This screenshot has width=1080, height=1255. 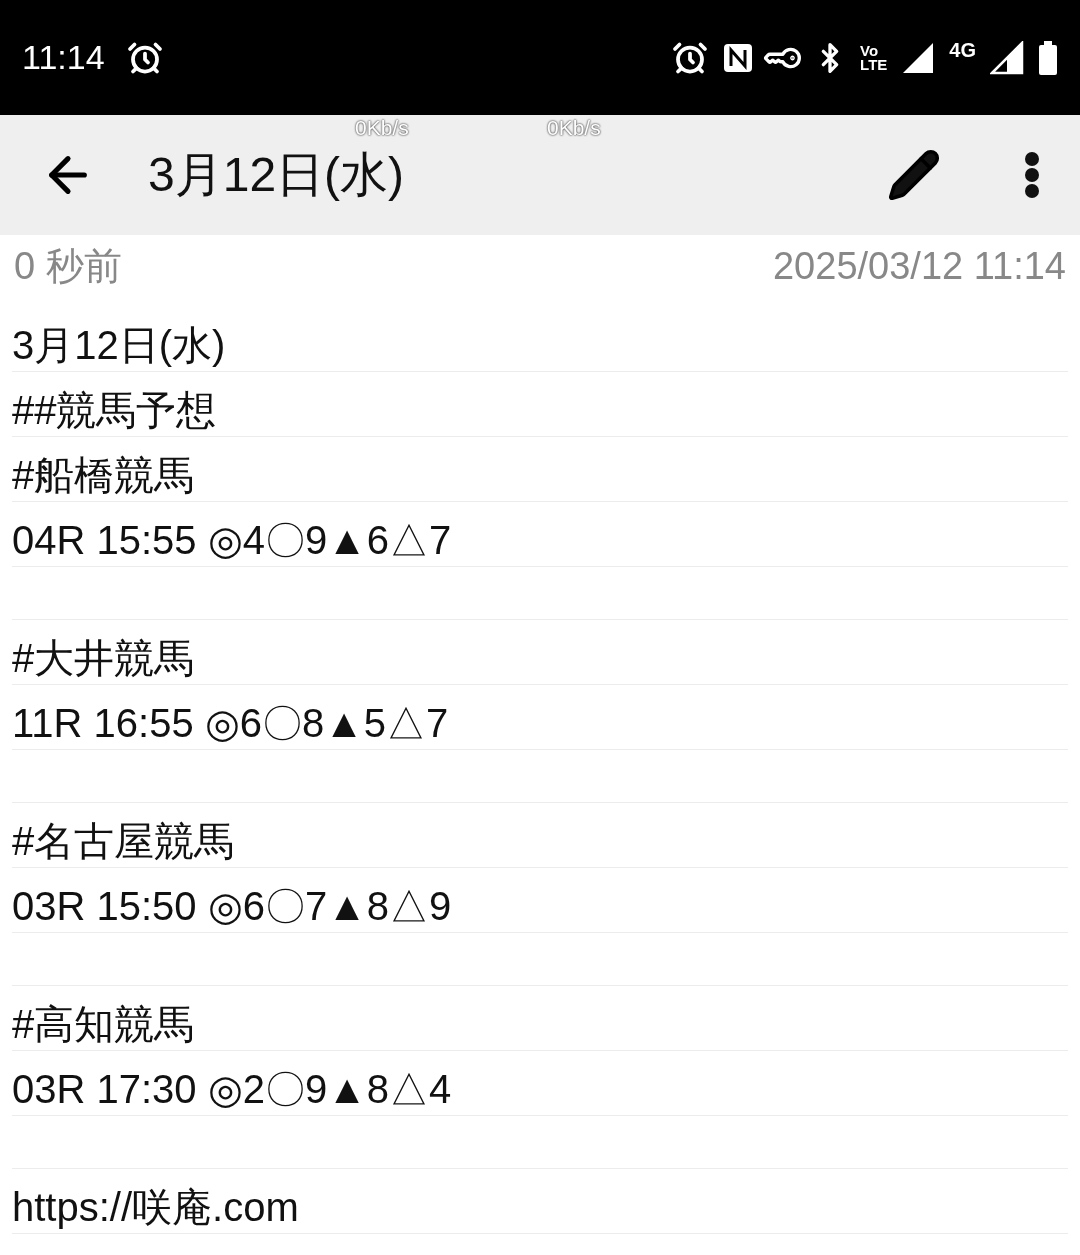 I want to click on volte-label: Vo, so click(x=870, y=50).